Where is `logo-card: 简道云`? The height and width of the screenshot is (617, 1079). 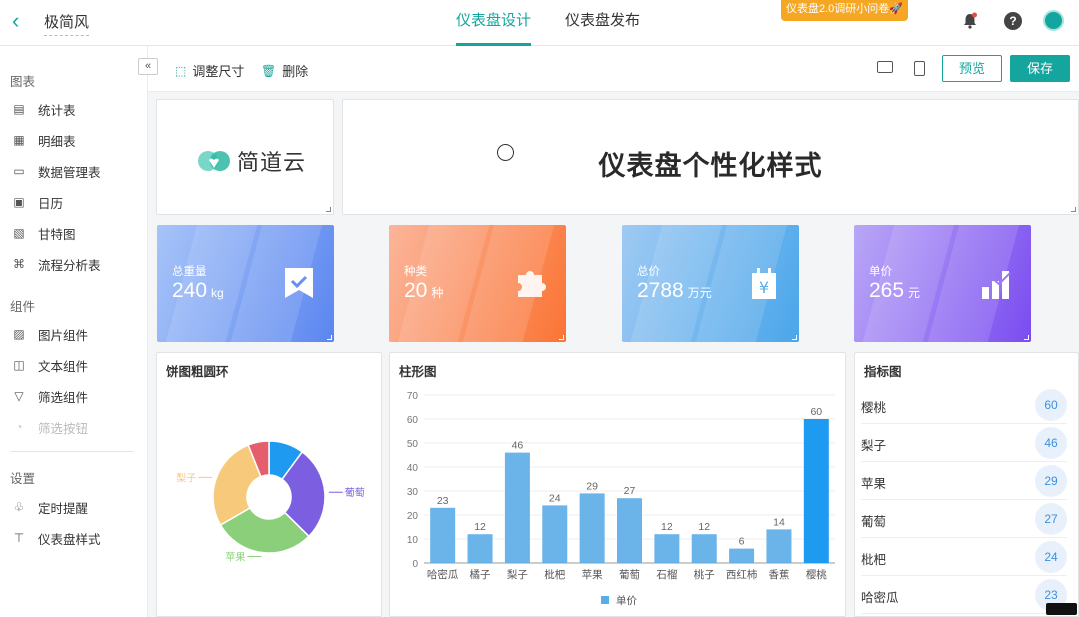
logo-card: 简道云 is located at coordinates (245, 157).